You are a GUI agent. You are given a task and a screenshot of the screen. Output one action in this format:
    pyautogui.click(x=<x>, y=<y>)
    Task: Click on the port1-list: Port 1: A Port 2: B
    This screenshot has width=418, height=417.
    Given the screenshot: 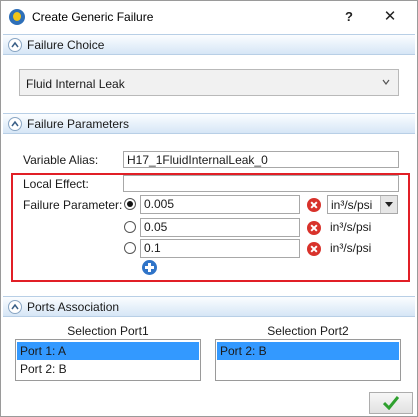 What is the action you would take?
    pyautogui.click(x=108, y=360)
    